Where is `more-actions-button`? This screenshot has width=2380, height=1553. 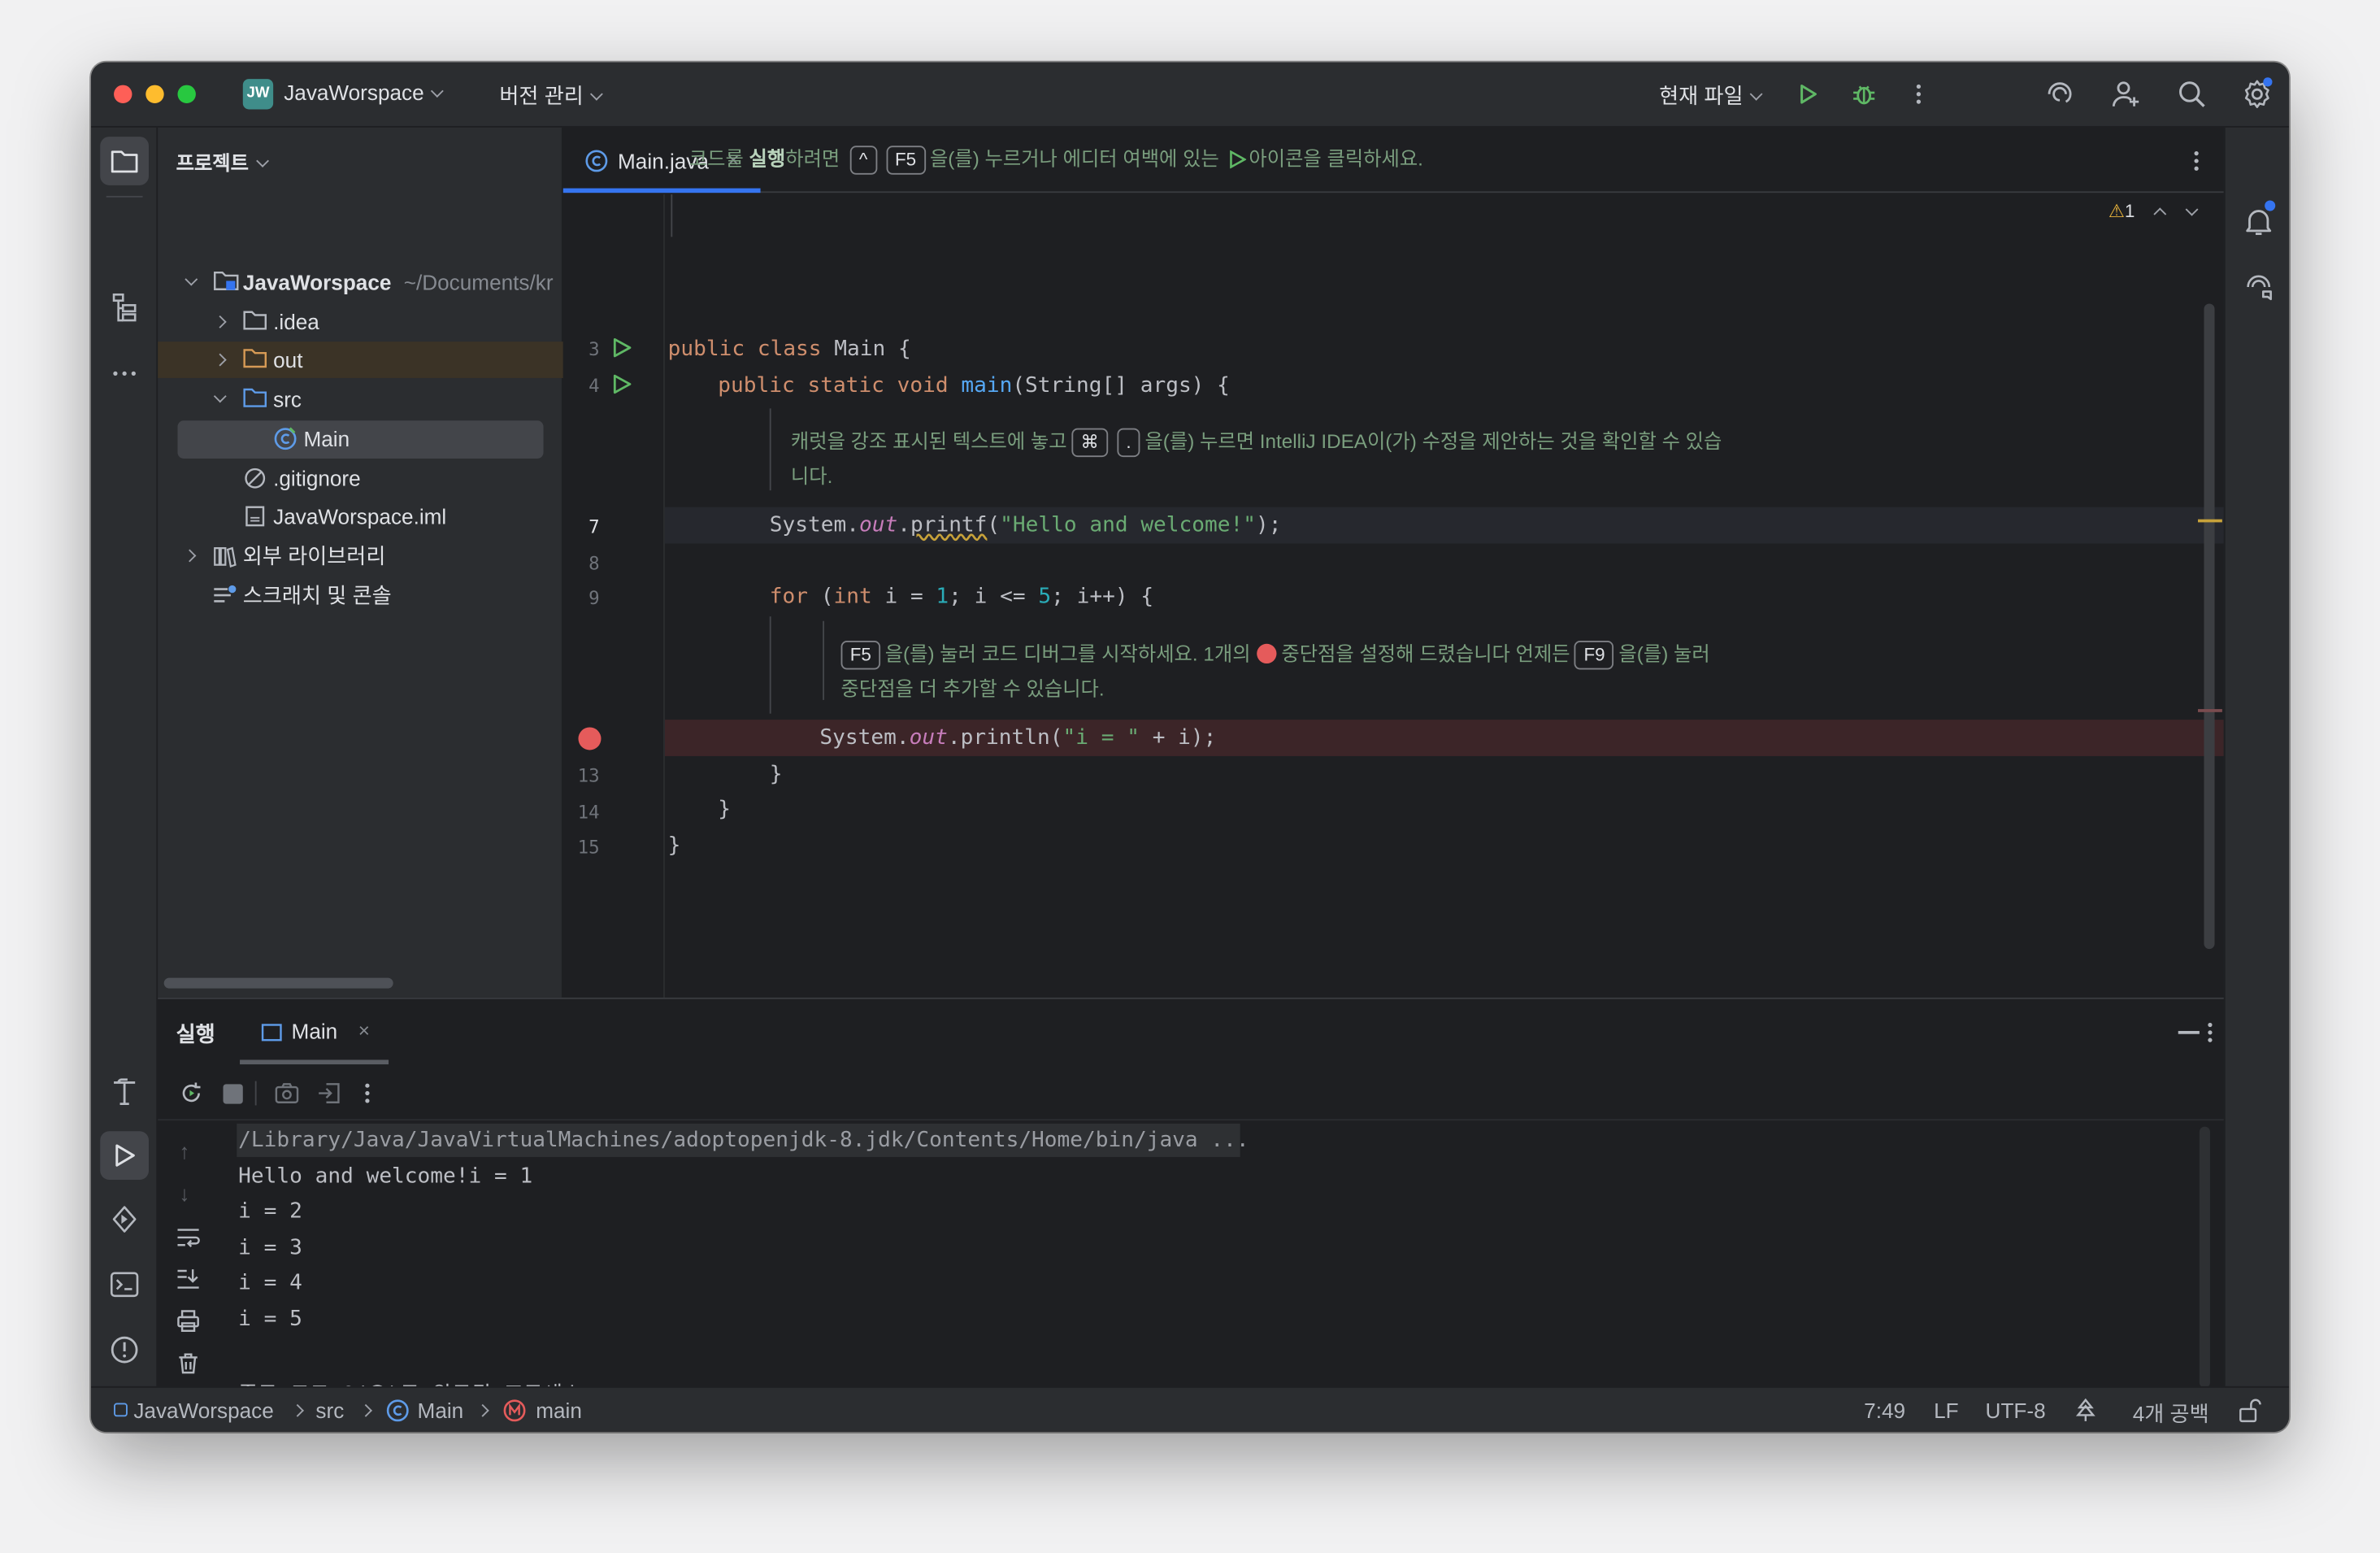
more-actions-button is located at coordinates (1918, 94).